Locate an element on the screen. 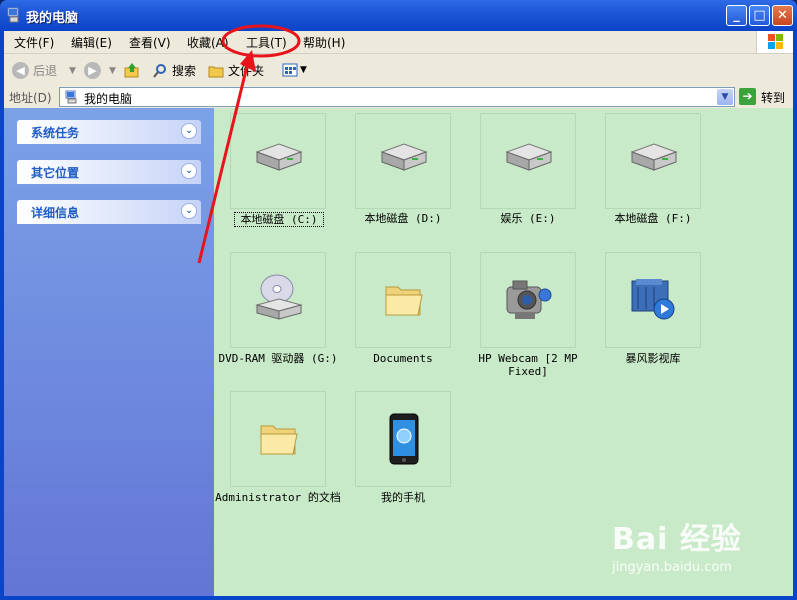 Image resolution: width=797 pixels, height=600 pixels. item-drive-c is located at coordinates (278, 161).